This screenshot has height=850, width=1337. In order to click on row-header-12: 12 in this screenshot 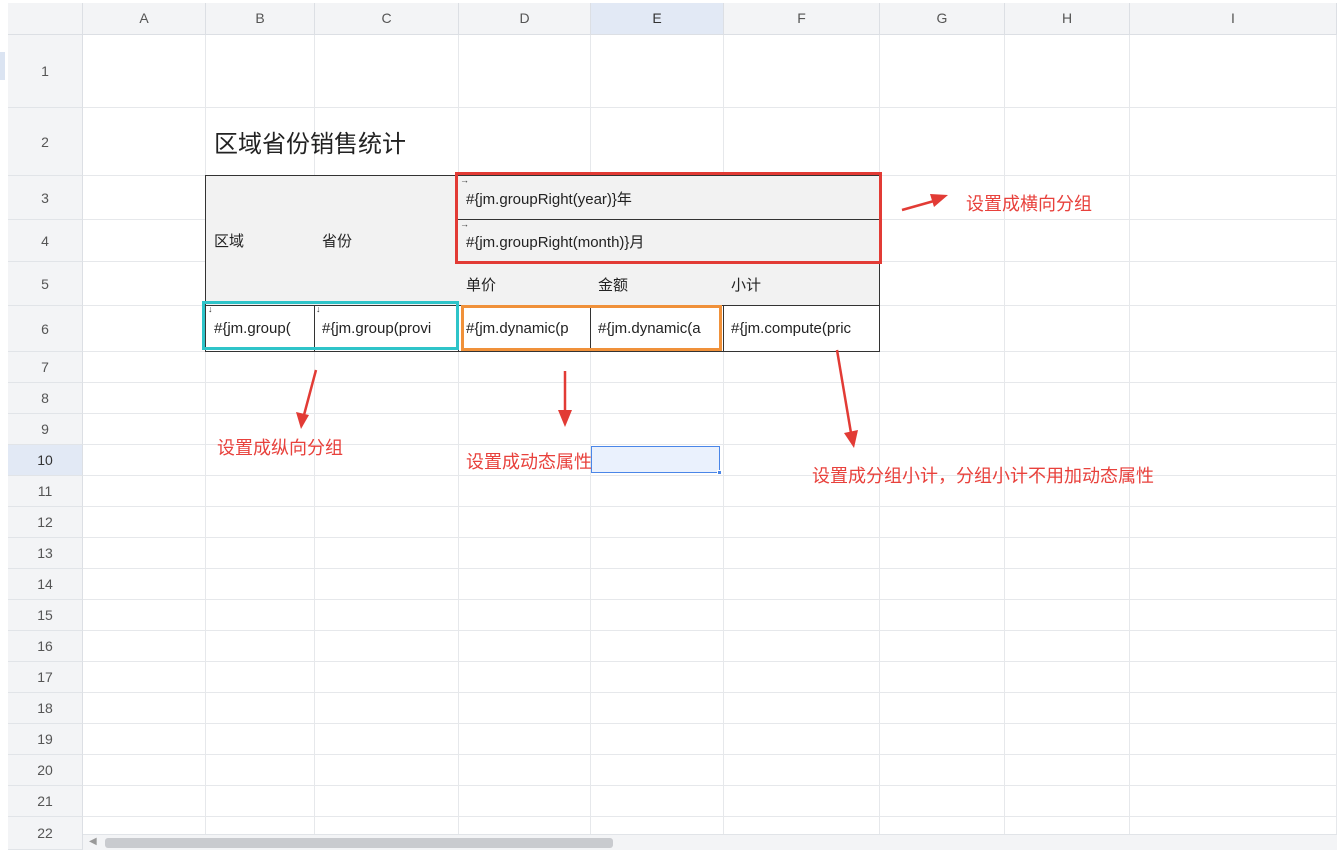, I will do `click(45, 522)`.